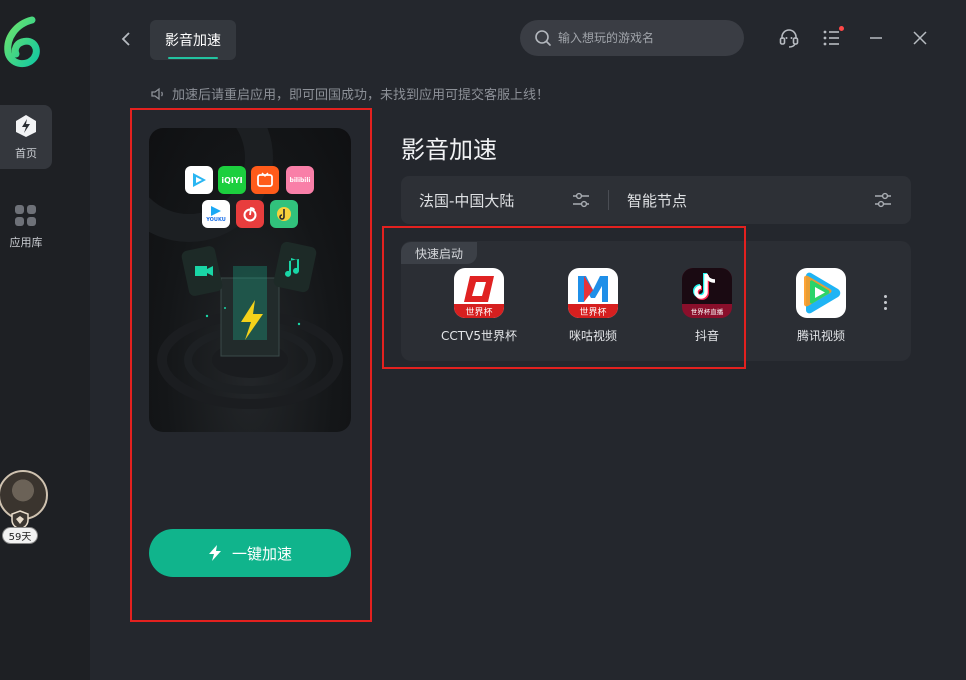  Describe the element at coordinates (608, 200) in the screenshot. I see `divider` at that location.